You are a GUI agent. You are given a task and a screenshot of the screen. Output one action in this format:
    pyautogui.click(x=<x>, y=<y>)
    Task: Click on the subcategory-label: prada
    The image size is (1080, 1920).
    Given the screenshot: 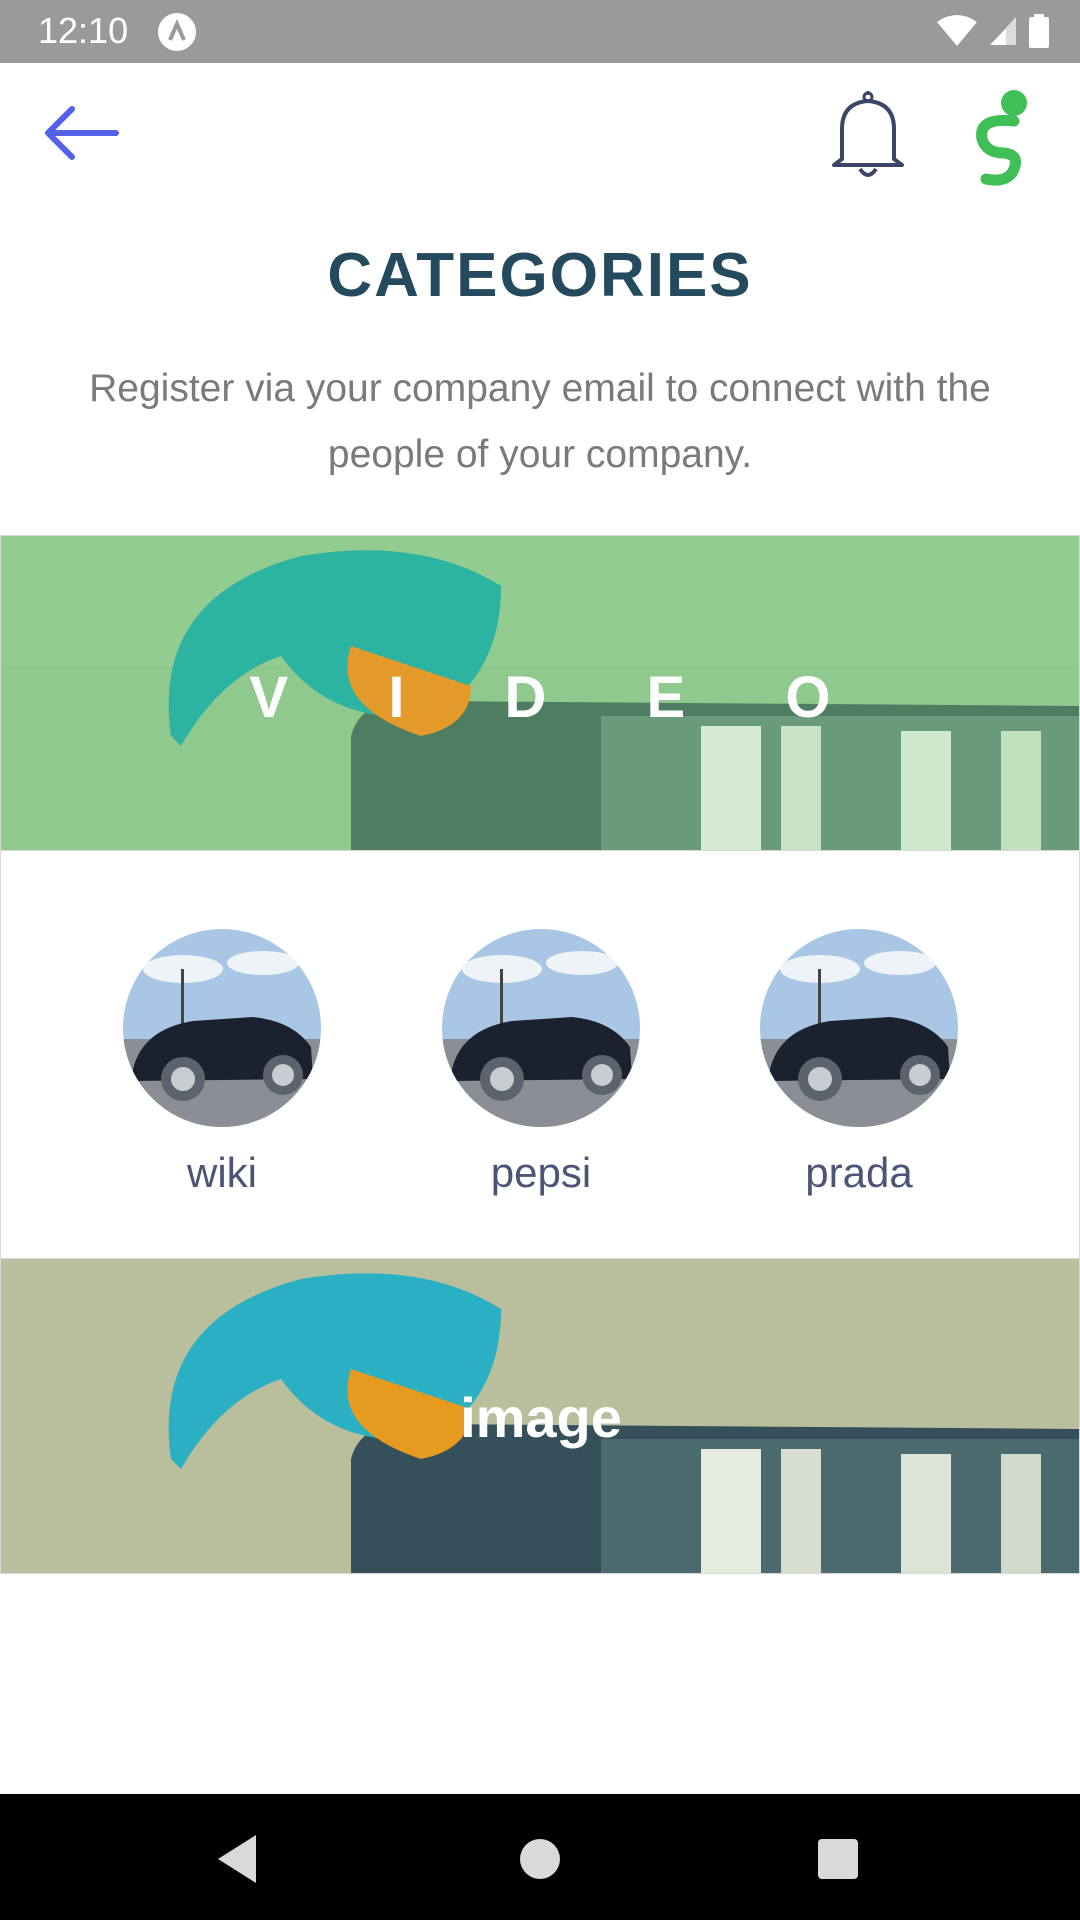 What is the action you would take?
    pyautogui.click(x=859, y=1172)
    